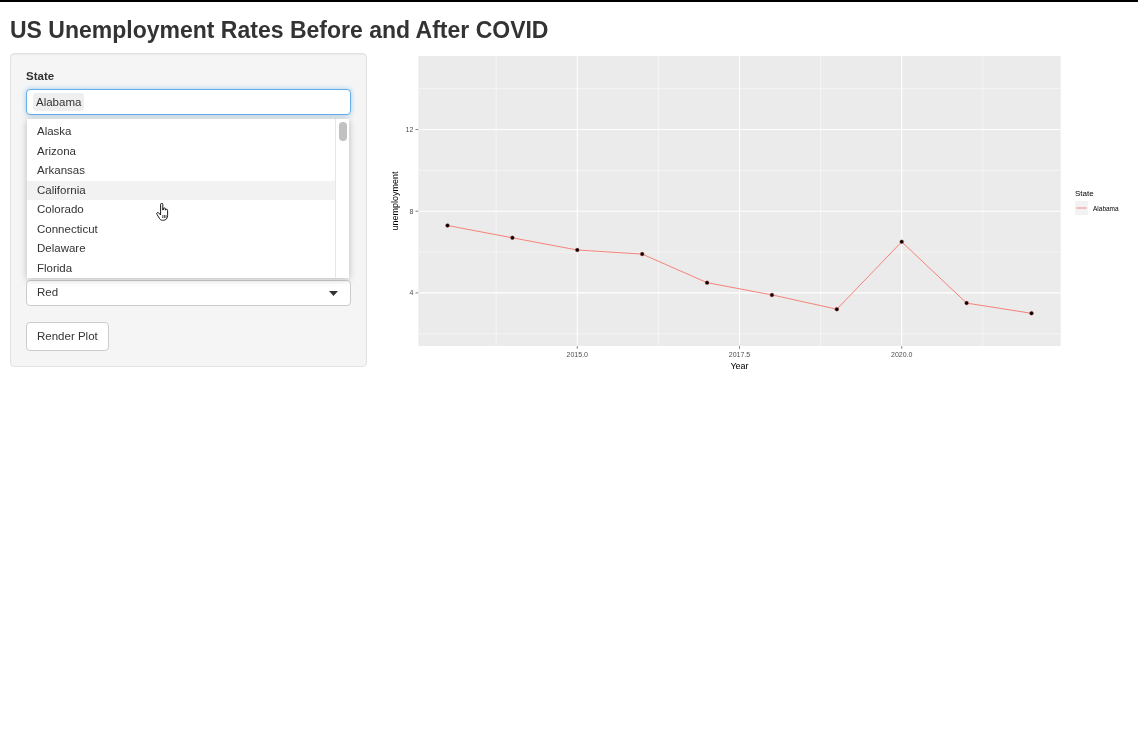  What do you see at coordinates (181, 171) in the screenshot?
I see `dropdown-option: Arkansas` at bounding box center [181, 171].